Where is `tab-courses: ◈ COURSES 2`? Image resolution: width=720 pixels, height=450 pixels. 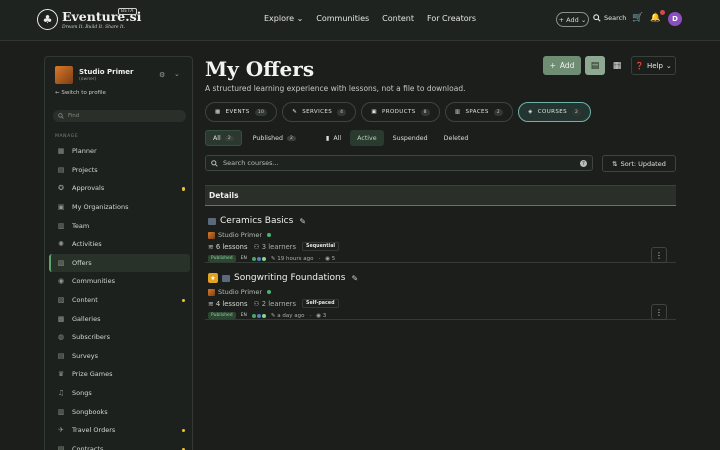
tab-courses: ◈ COURSES 2 is located at coordinates (555, 112).